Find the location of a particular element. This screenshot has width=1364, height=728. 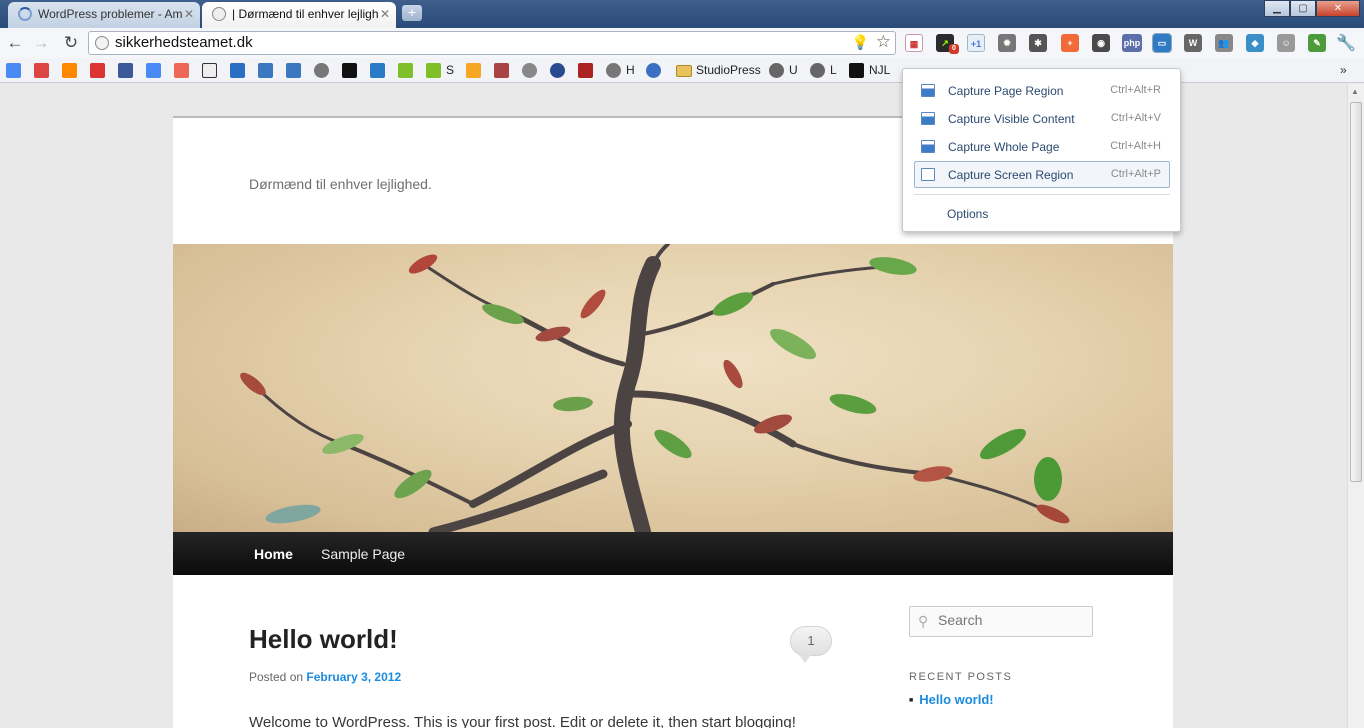

capture-visible-icon is located at coordinates (928, 118).